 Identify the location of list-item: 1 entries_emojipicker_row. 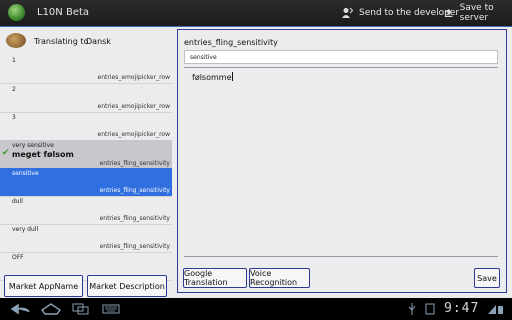
(86, 69).